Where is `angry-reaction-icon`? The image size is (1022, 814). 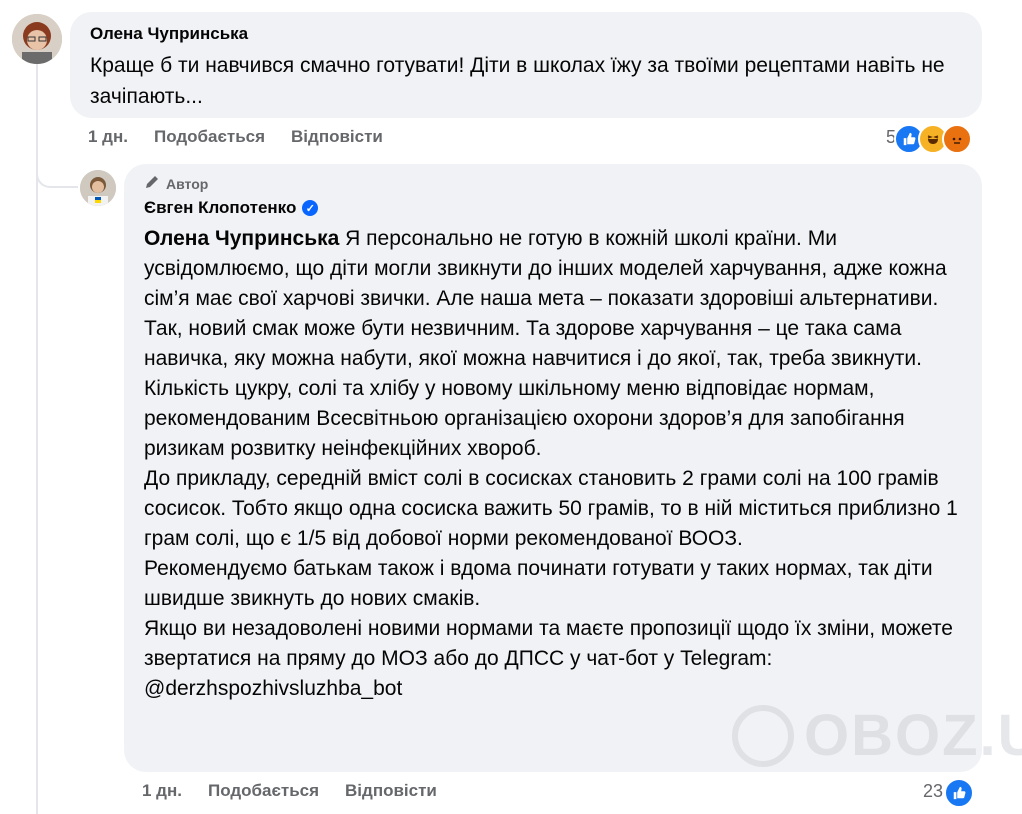
angry-reaction-icon is located at coordinates (957, 139).